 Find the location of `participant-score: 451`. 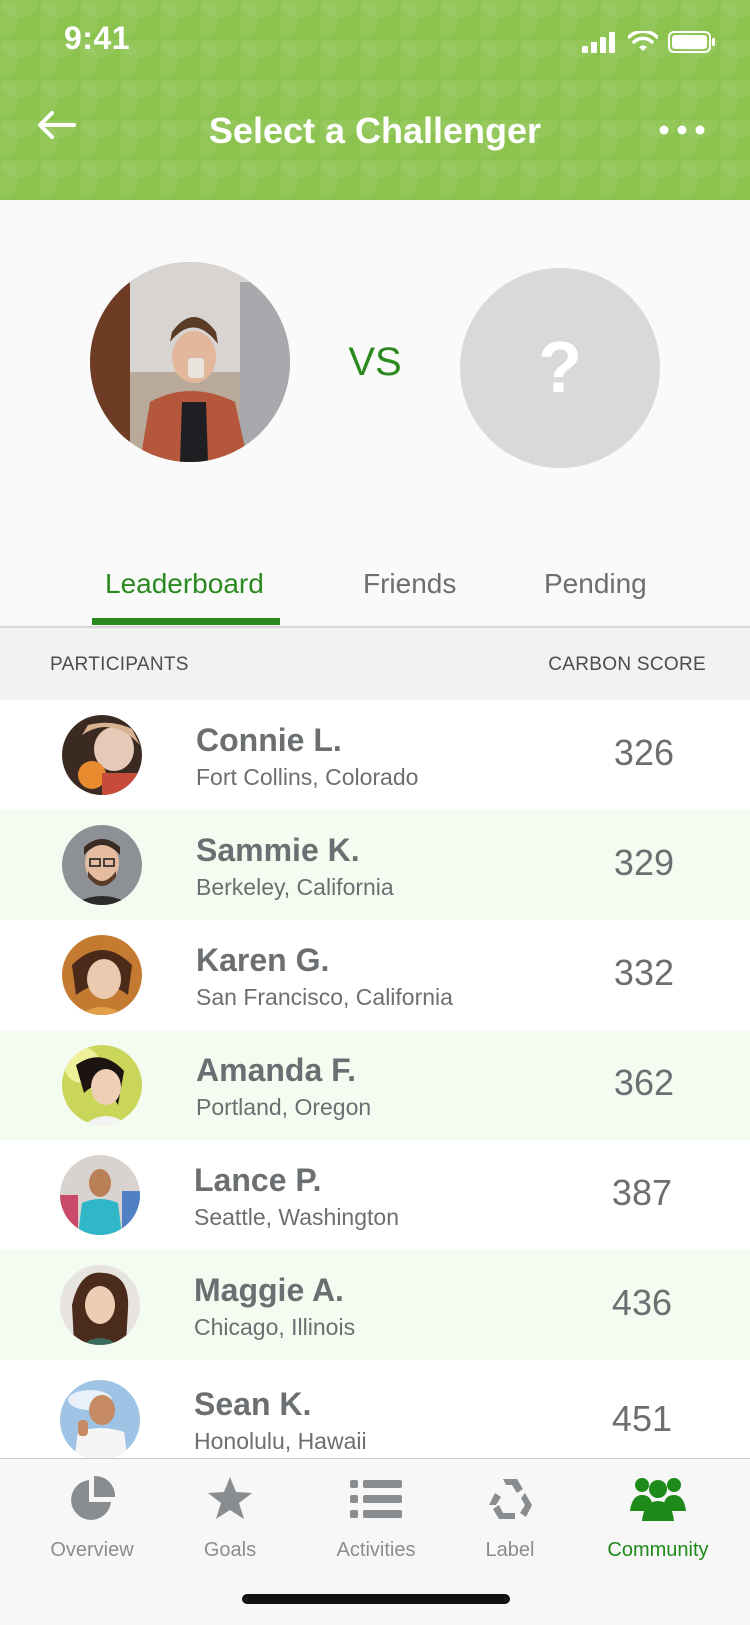

participant-score: 451 is located at coordinates (641, 1418).